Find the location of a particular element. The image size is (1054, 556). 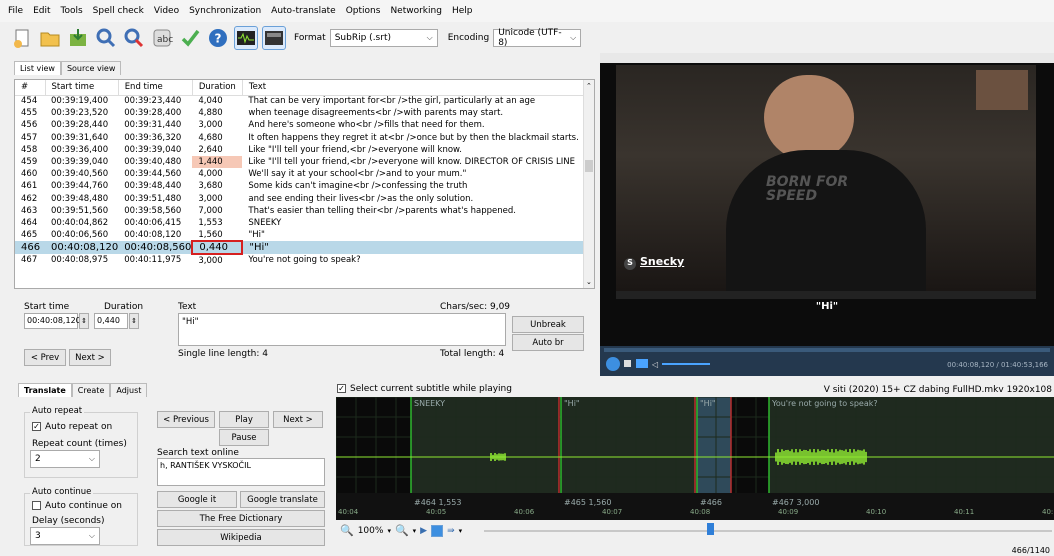

tab-create: Create is located at coordinates (91, 390).